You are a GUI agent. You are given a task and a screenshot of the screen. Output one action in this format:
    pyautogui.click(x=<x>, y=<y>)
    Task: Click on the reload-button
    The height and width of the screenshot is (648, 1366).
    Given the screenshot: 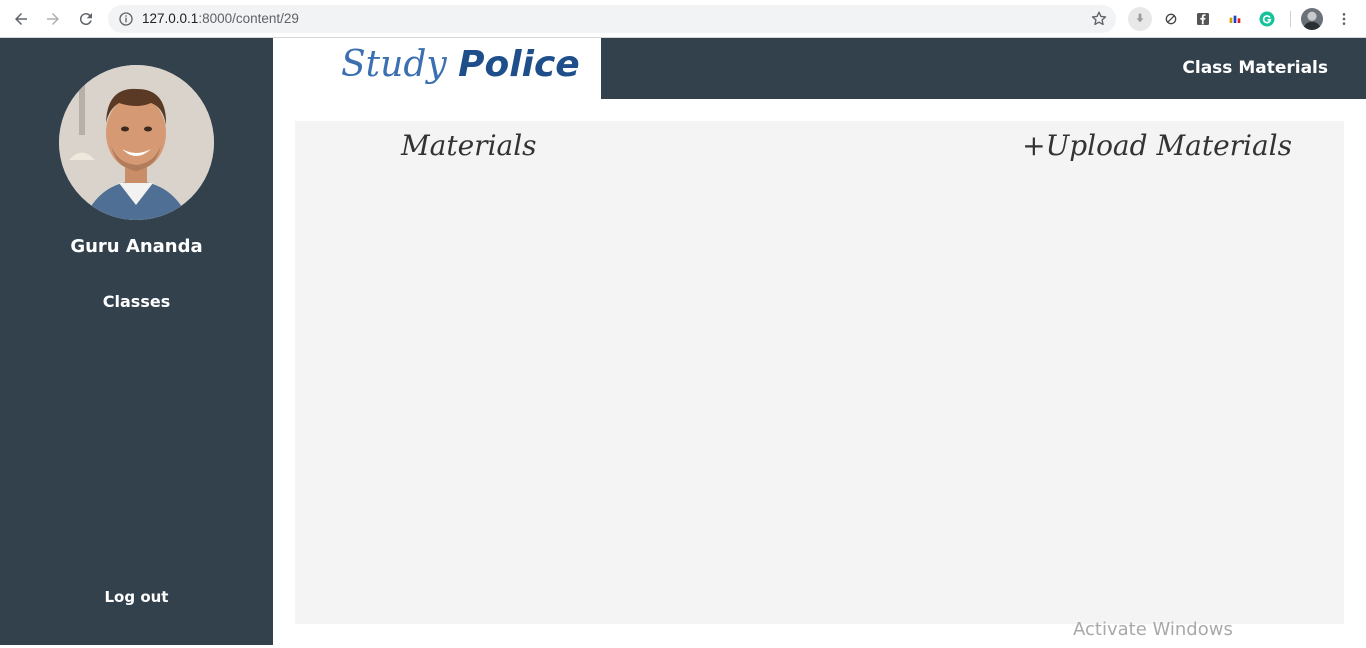 What is the action you would take?
    pyautogui.click(x=86, y=19)
    